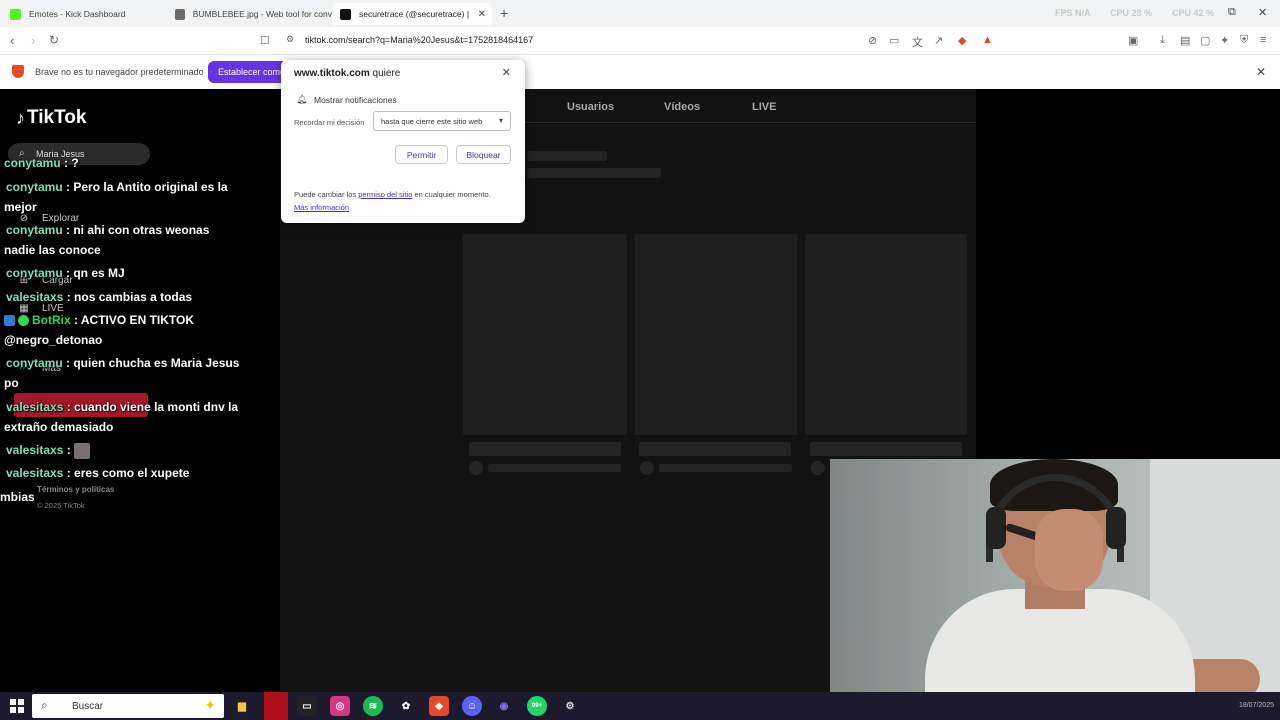 The width and height of the screenshot is (1280, 720). I want to click on close-infobar-icon: ✕, so click(1261, 72).